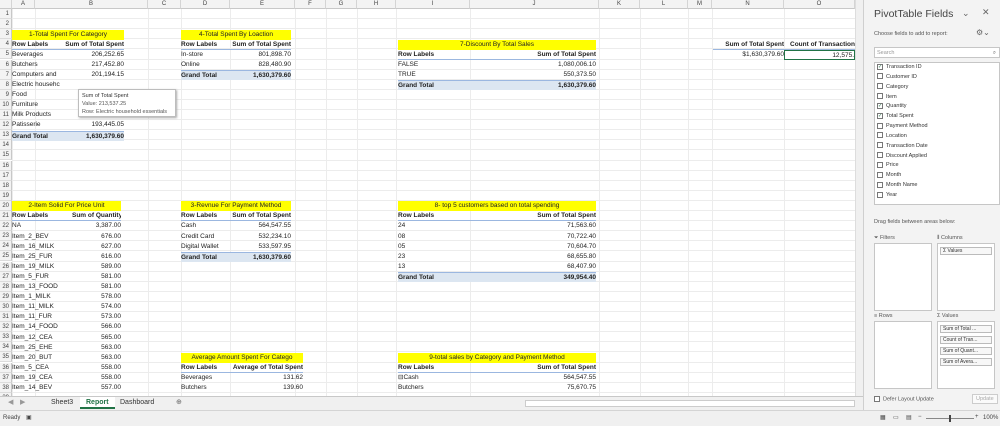 The height and width of the screenshot is (426, 1000). I want to click on pivot-top-customers-row-label: 23, so click(429, 257).